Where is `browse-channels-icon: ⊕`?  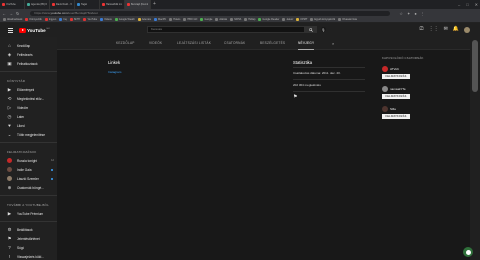 browse-channels-icon: ⊕ is located at coordinates (9, 187).